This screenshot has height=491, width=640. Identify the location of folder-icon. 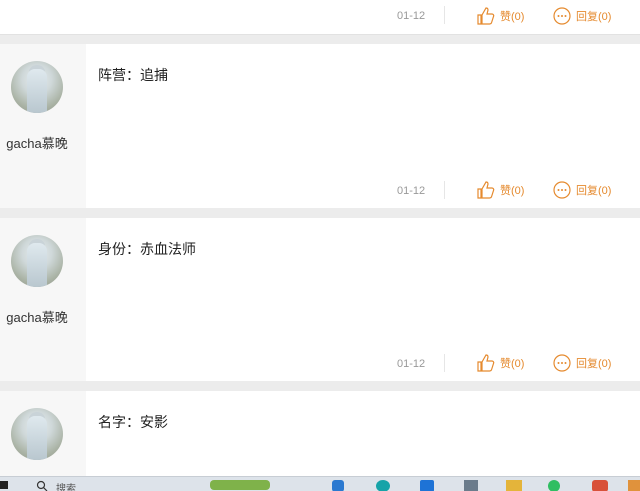
(514, 485).